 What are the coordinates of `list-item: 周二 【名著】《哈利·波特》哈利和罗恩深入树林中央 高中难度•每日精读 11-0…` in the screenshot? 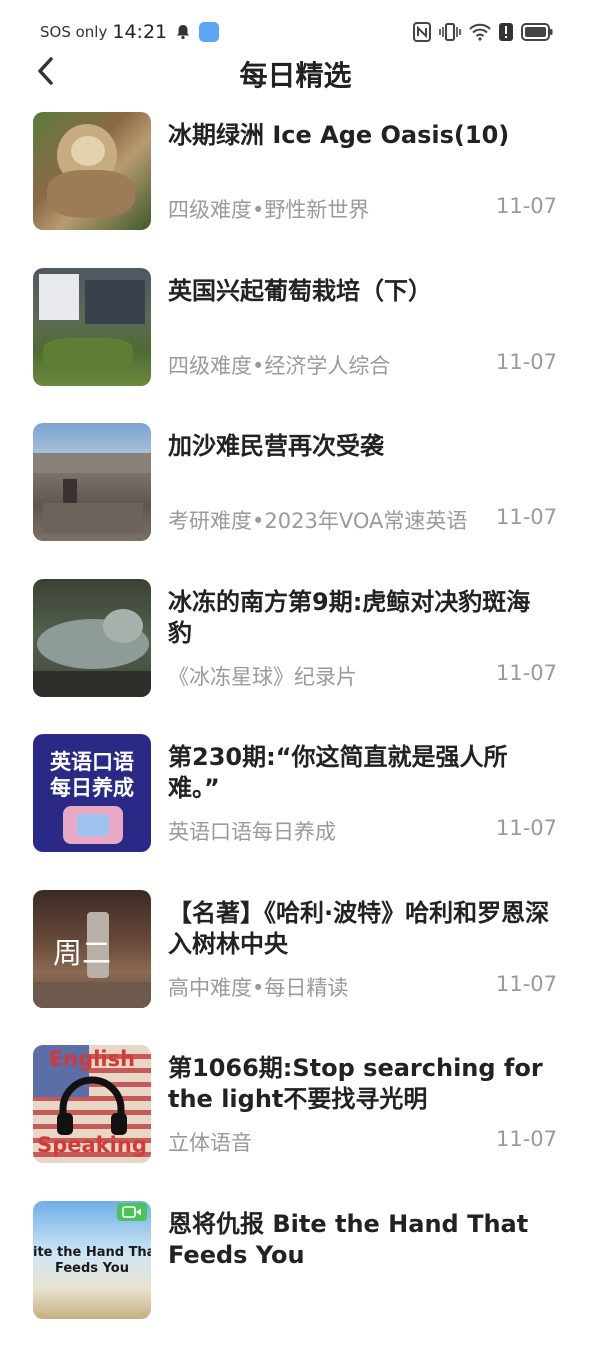 It's located at (295, 966).